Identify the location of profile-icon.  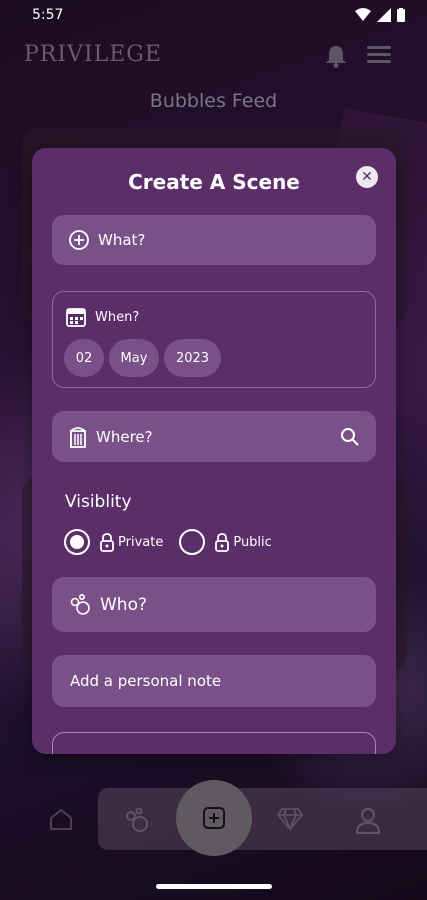
(368, 820).